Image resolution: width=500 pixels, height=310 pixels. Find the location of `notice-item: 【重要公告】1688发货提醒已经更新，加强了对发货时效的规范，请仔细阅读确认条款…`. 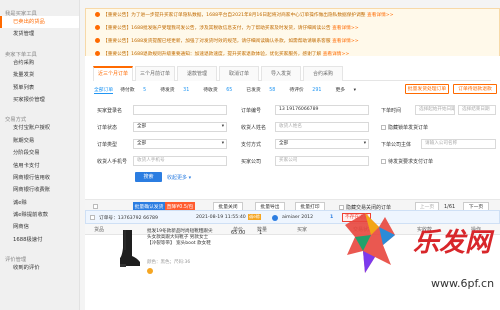

notice-item: 【重要公告】1688发货提醒已经更新，加强了对发货时效的规范，请仔细阅读确认条款… is located at coordinates (292, 41).